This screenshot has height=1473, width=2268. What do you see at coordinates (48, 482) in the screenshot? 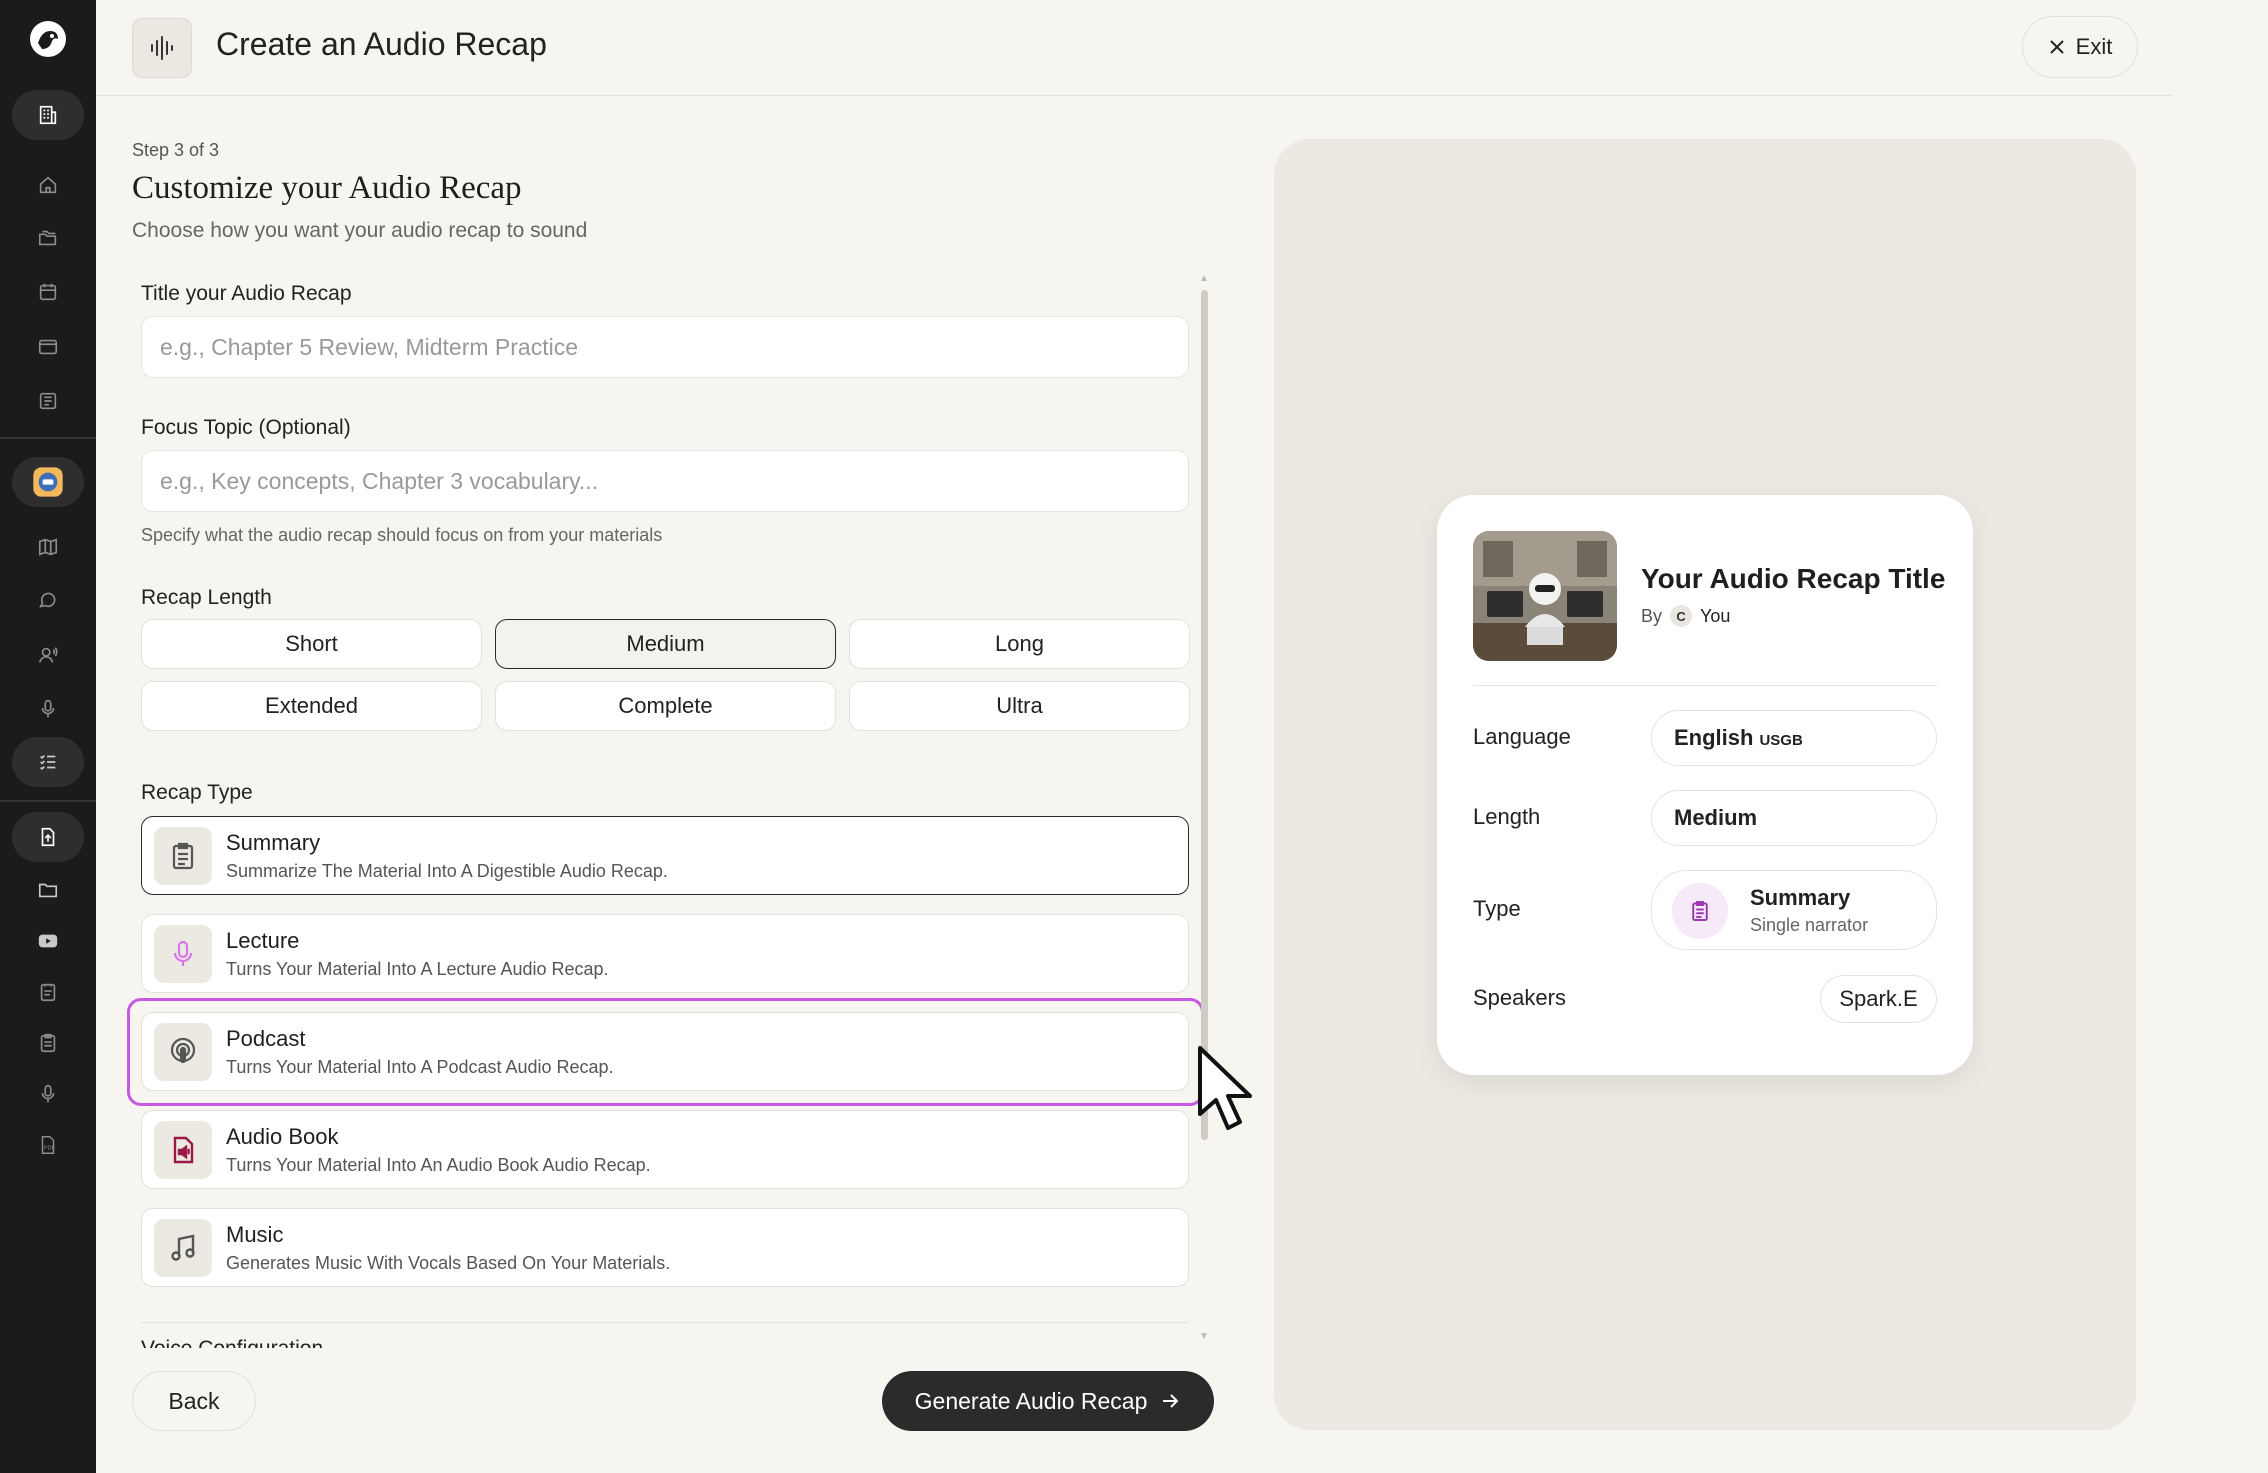
I see `course-app-icon` at bounding box center [48, 482].